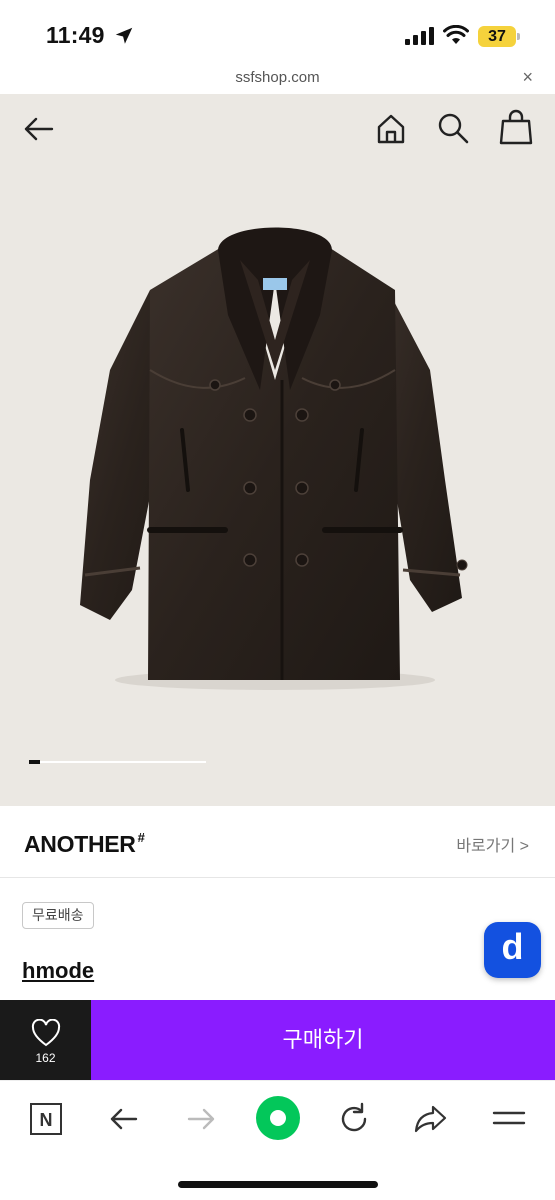  I want to click on cellular-signal-icon, so click(419, 36).